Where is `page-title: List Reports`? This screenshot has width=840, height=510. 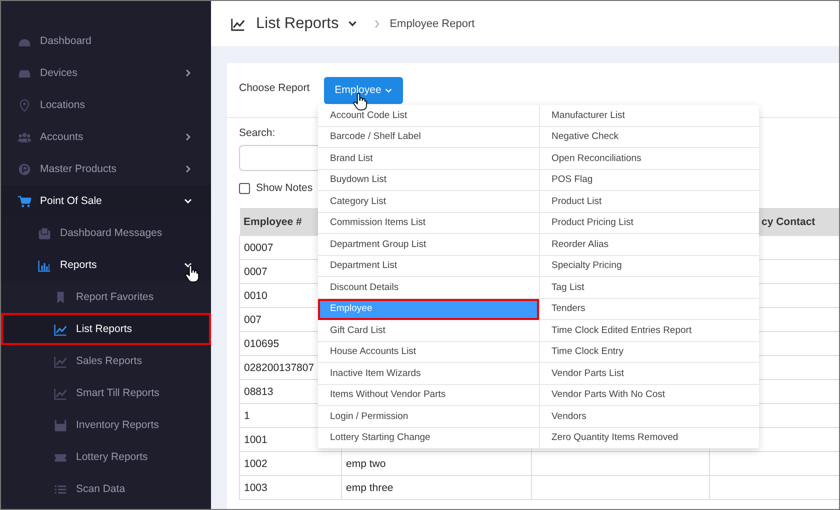 page-title: List Reports is located at coordinates (292, 23).